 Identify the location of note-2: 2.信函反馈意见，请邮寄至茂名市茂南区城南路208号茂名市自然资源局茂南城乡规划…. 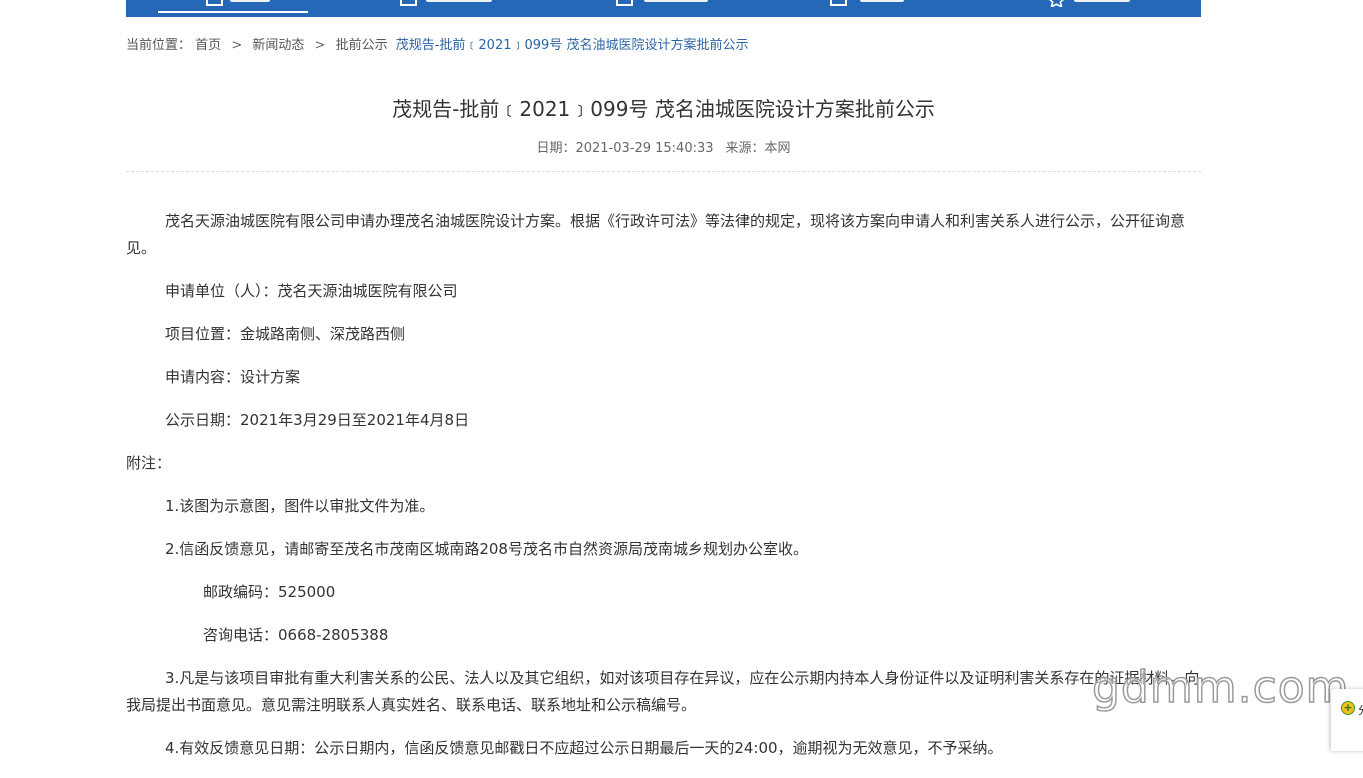
(486, 549).